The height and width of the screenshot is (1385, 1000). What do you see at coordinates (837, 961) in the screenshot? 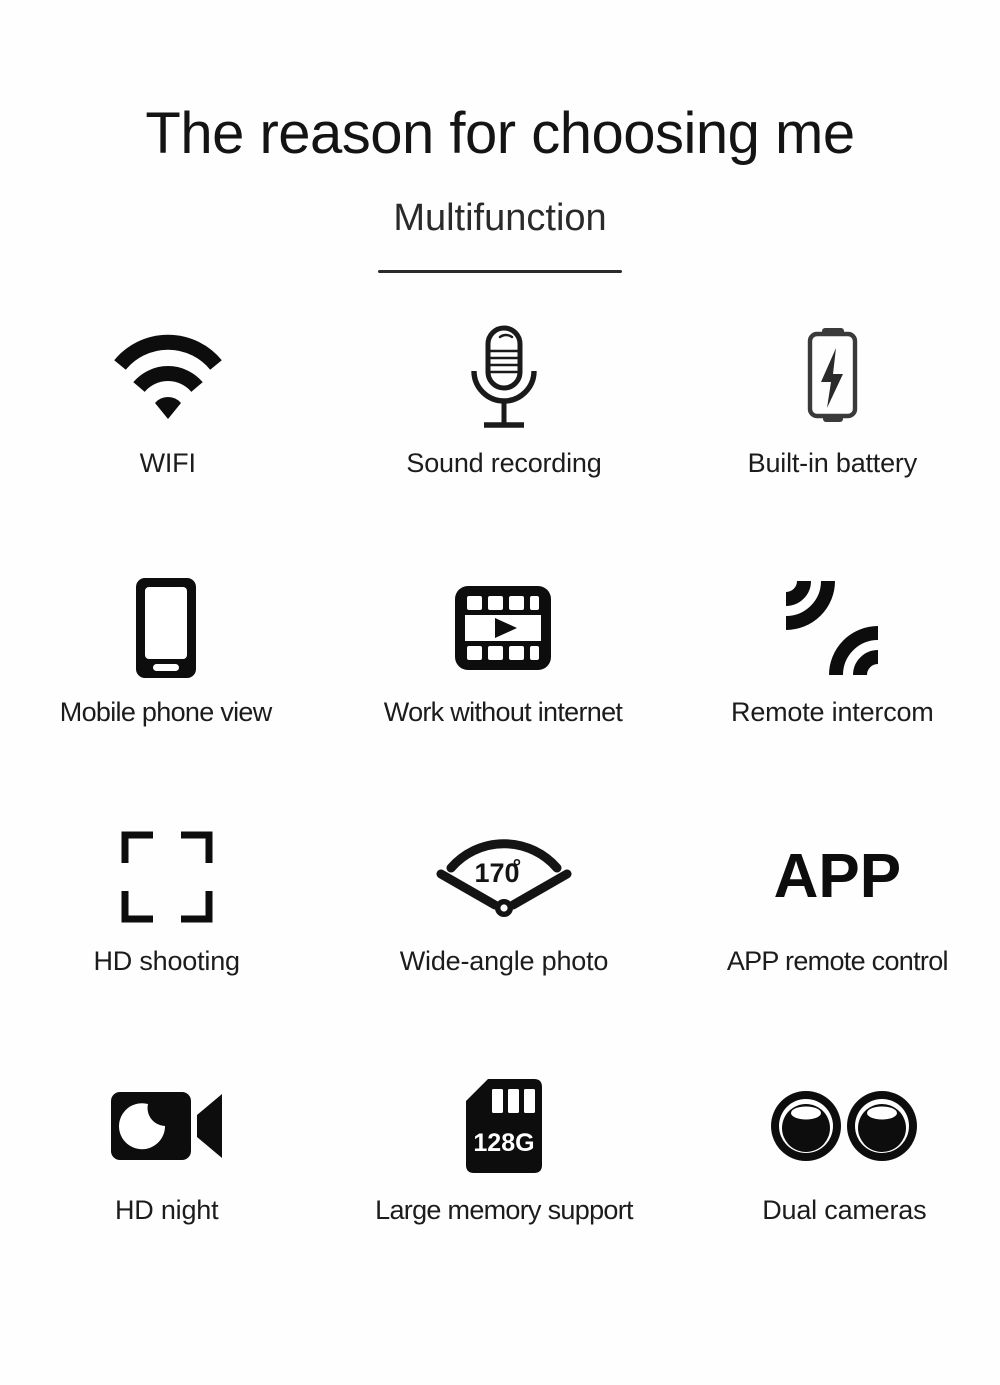
I see `feature-label: APP remote control` at bounding box center [837, 961].